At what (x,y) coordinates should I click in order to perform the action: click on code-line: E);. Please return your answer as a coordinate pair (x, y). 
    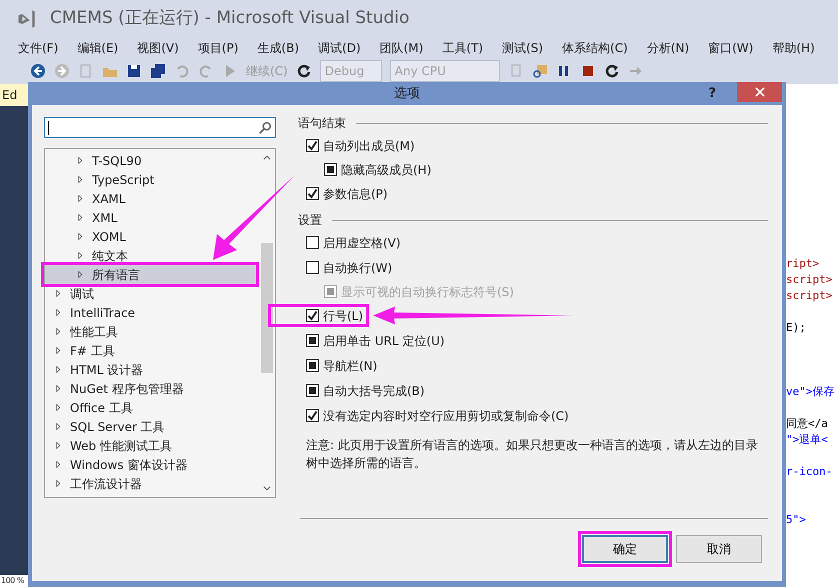
    Looking at the image, I should click on (796, 328).